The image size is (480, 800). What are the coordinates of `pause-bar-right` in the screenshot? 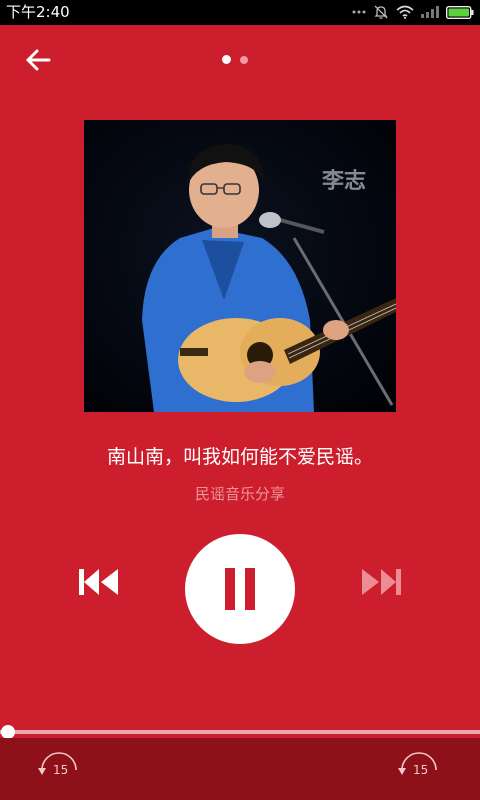 It's located at (250, 589).